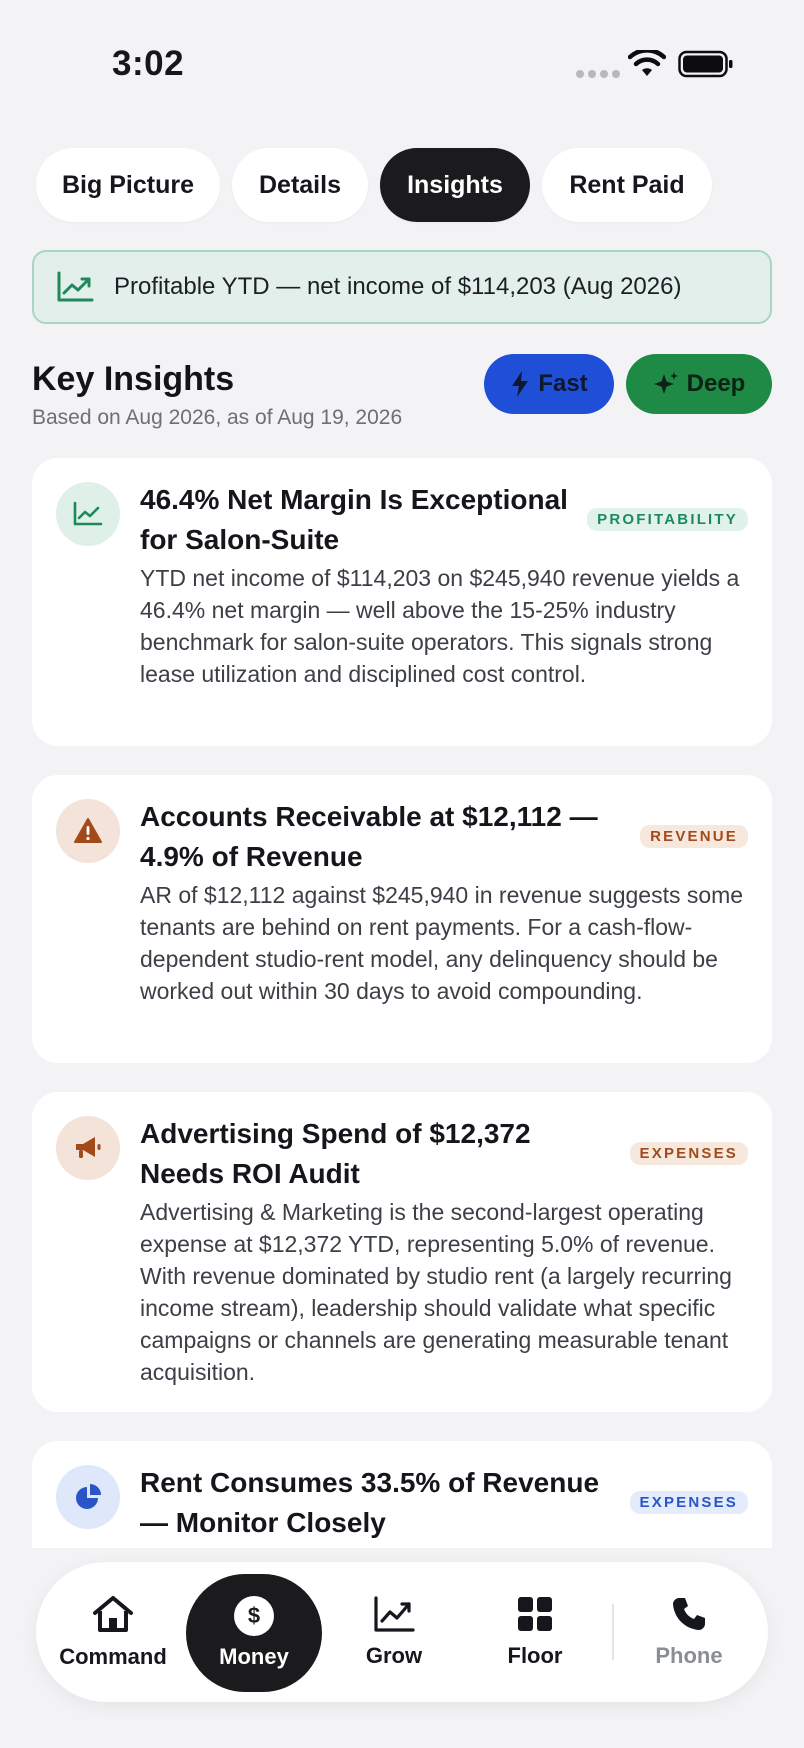  I want to click on megaphone-icon, so click(88, 1148).